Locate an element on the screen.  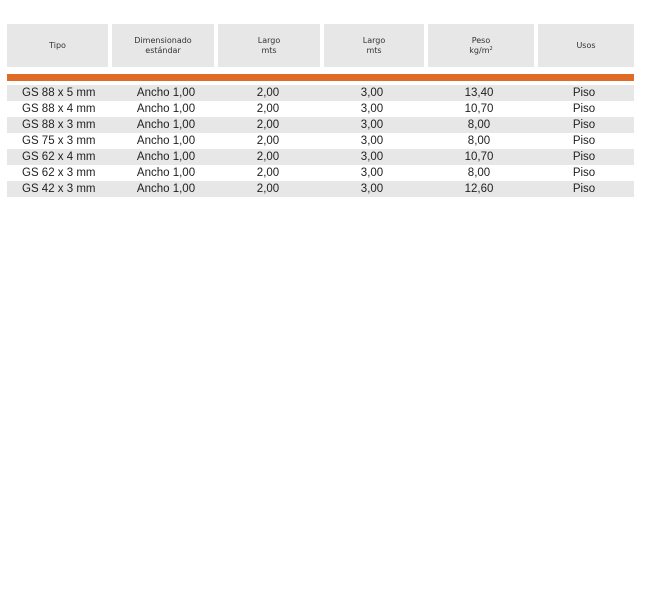
header-peso-line-2: kg/m2 is located at coordinates (480, 51).